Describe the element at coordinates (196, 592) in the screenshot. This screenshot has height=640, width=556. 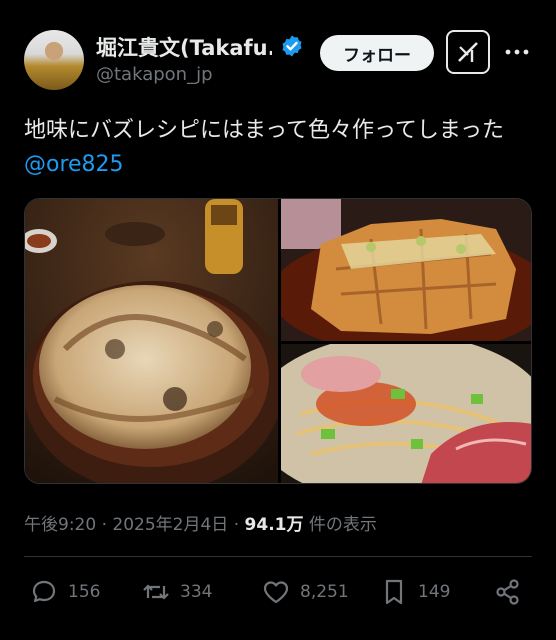
I see `repost-count: 334` at that location.